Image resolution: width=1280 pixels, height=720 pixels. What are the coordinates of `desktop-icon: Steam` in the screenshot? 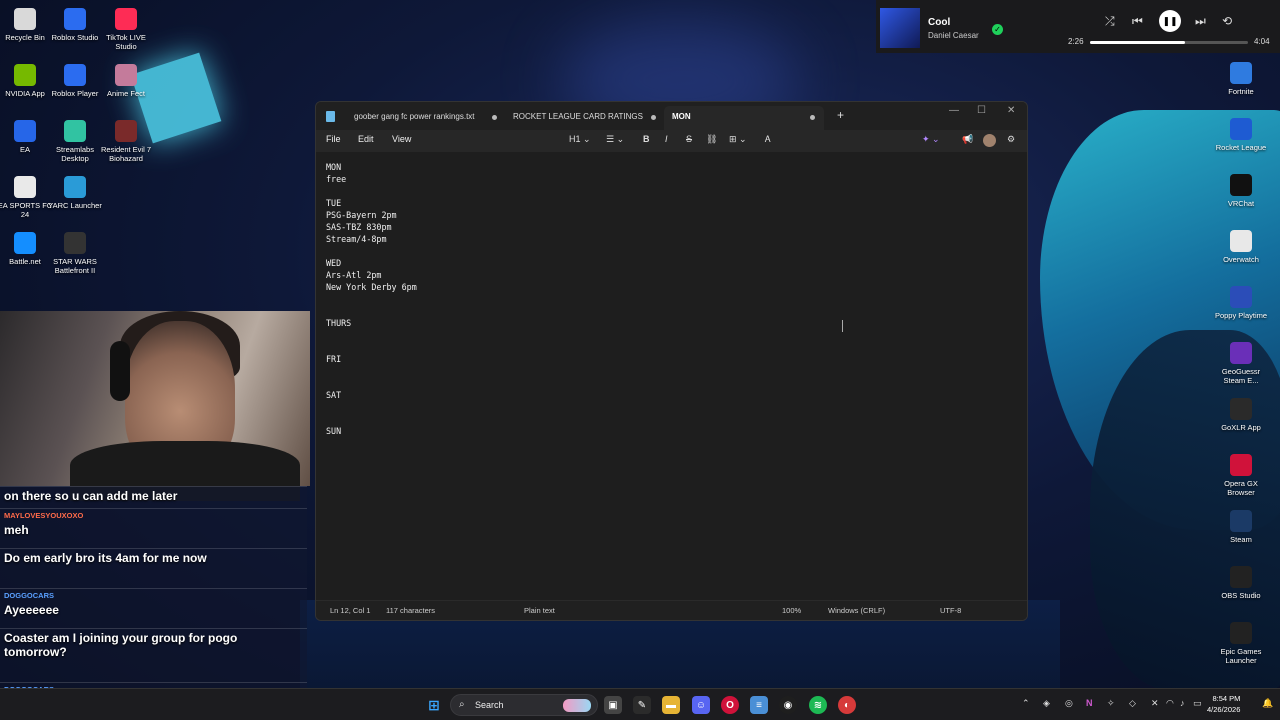 It's located at (1241, 527).